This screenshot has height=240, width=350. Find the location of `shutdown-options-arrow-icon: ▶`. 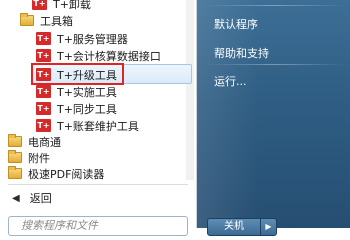

shutdown-options-arrow-icon: ▶ is located at coordinates (269, 227).